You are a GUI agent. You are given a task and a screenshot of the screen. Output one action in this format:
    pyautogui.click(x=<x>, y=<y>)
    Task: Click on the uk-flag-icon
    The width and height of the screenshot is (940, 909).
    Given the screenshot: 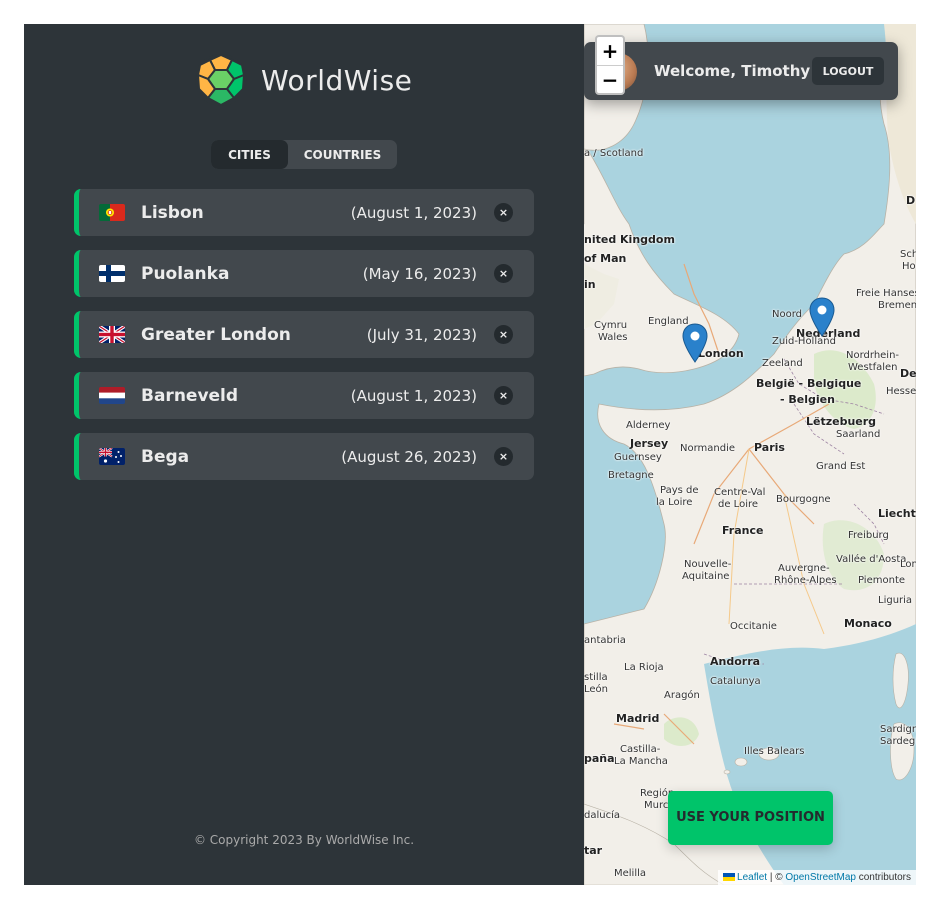 What is the action you would take?
    pyautogui.click(x=112, y=334)
    